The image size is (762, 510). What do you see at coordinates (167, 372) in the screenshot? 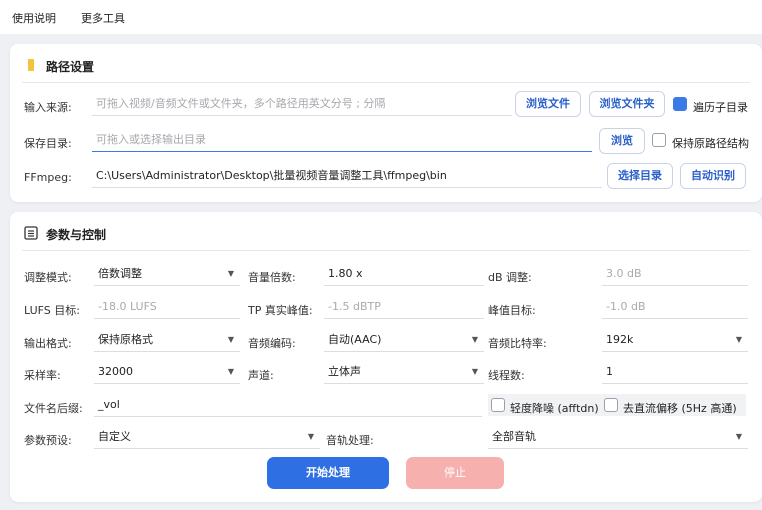
I see `sample-rate-select: 32000 ▼` at bounding box center [167, 372].